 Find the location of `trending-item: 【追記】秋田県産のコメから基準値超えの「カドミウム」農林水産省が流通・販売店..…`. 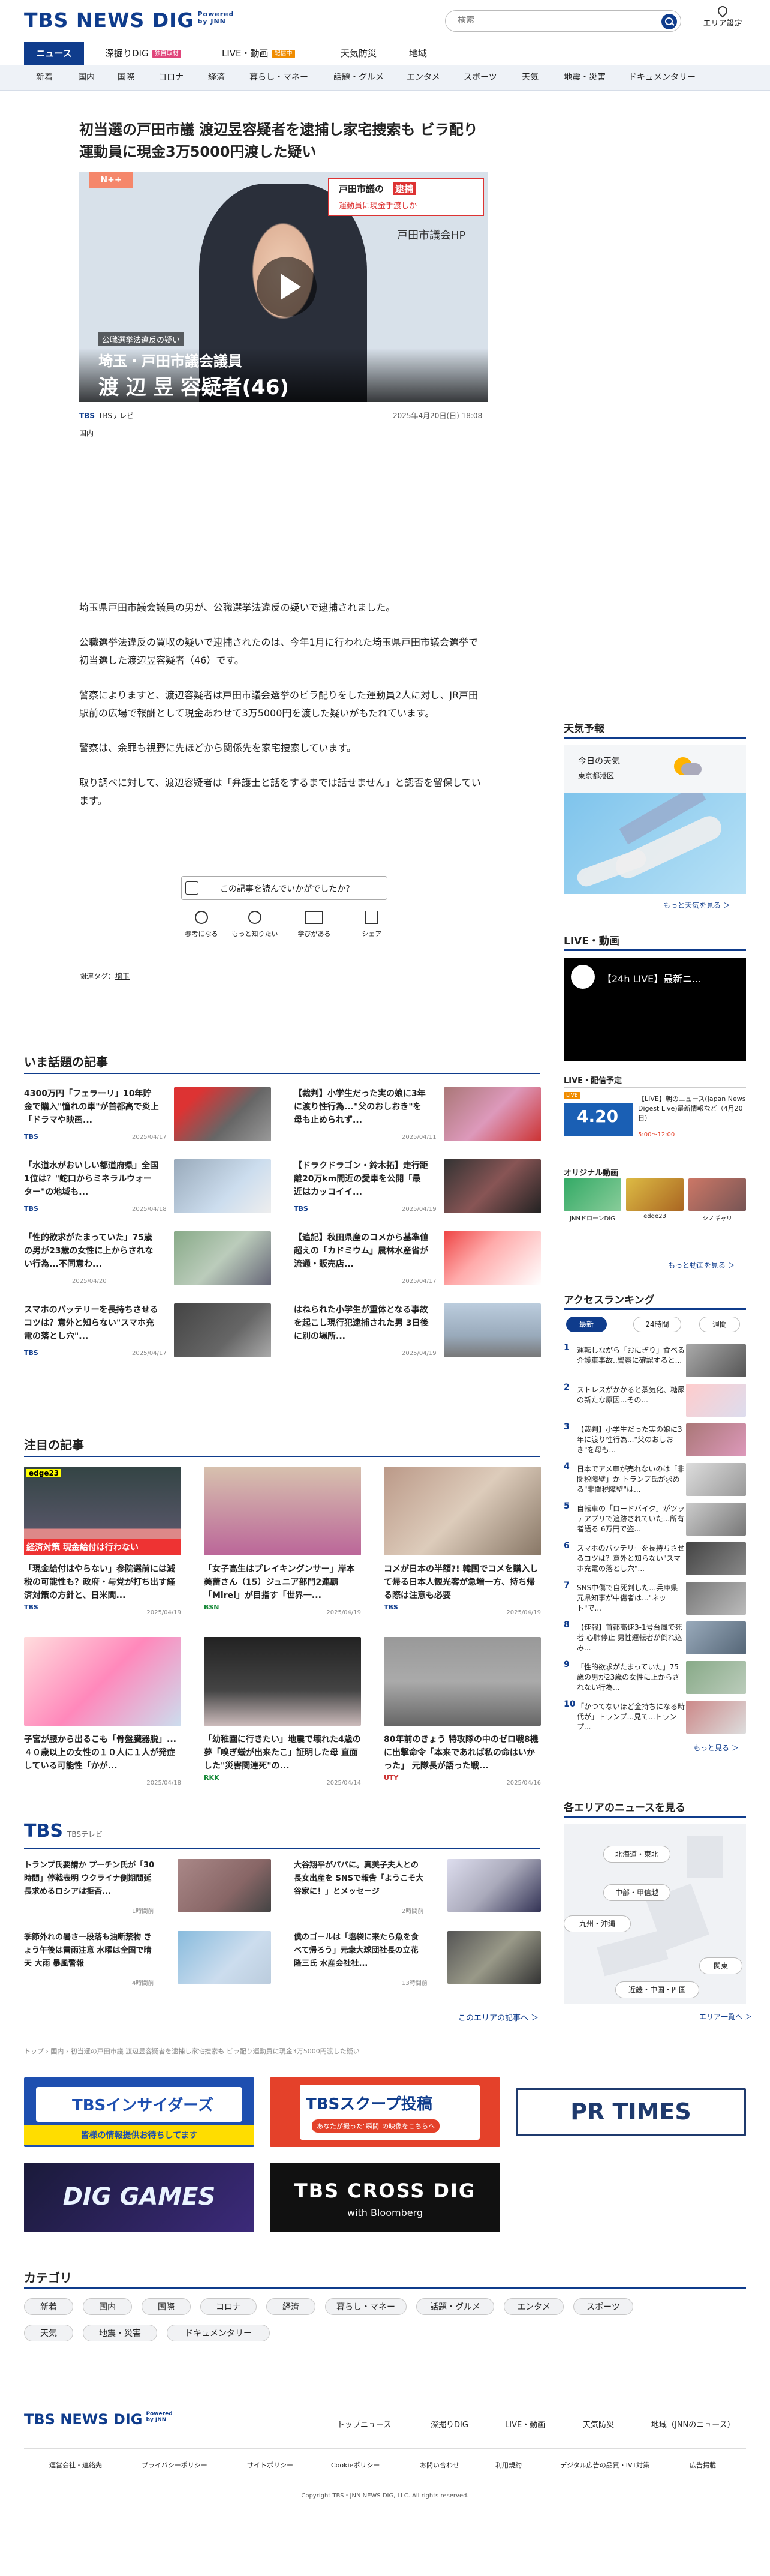

trending-item: 【追記】秋田県産のコメから基準値超えの「カドミウム」農林水産省が流通・販売店..… is located at coordinates (417, 1258).